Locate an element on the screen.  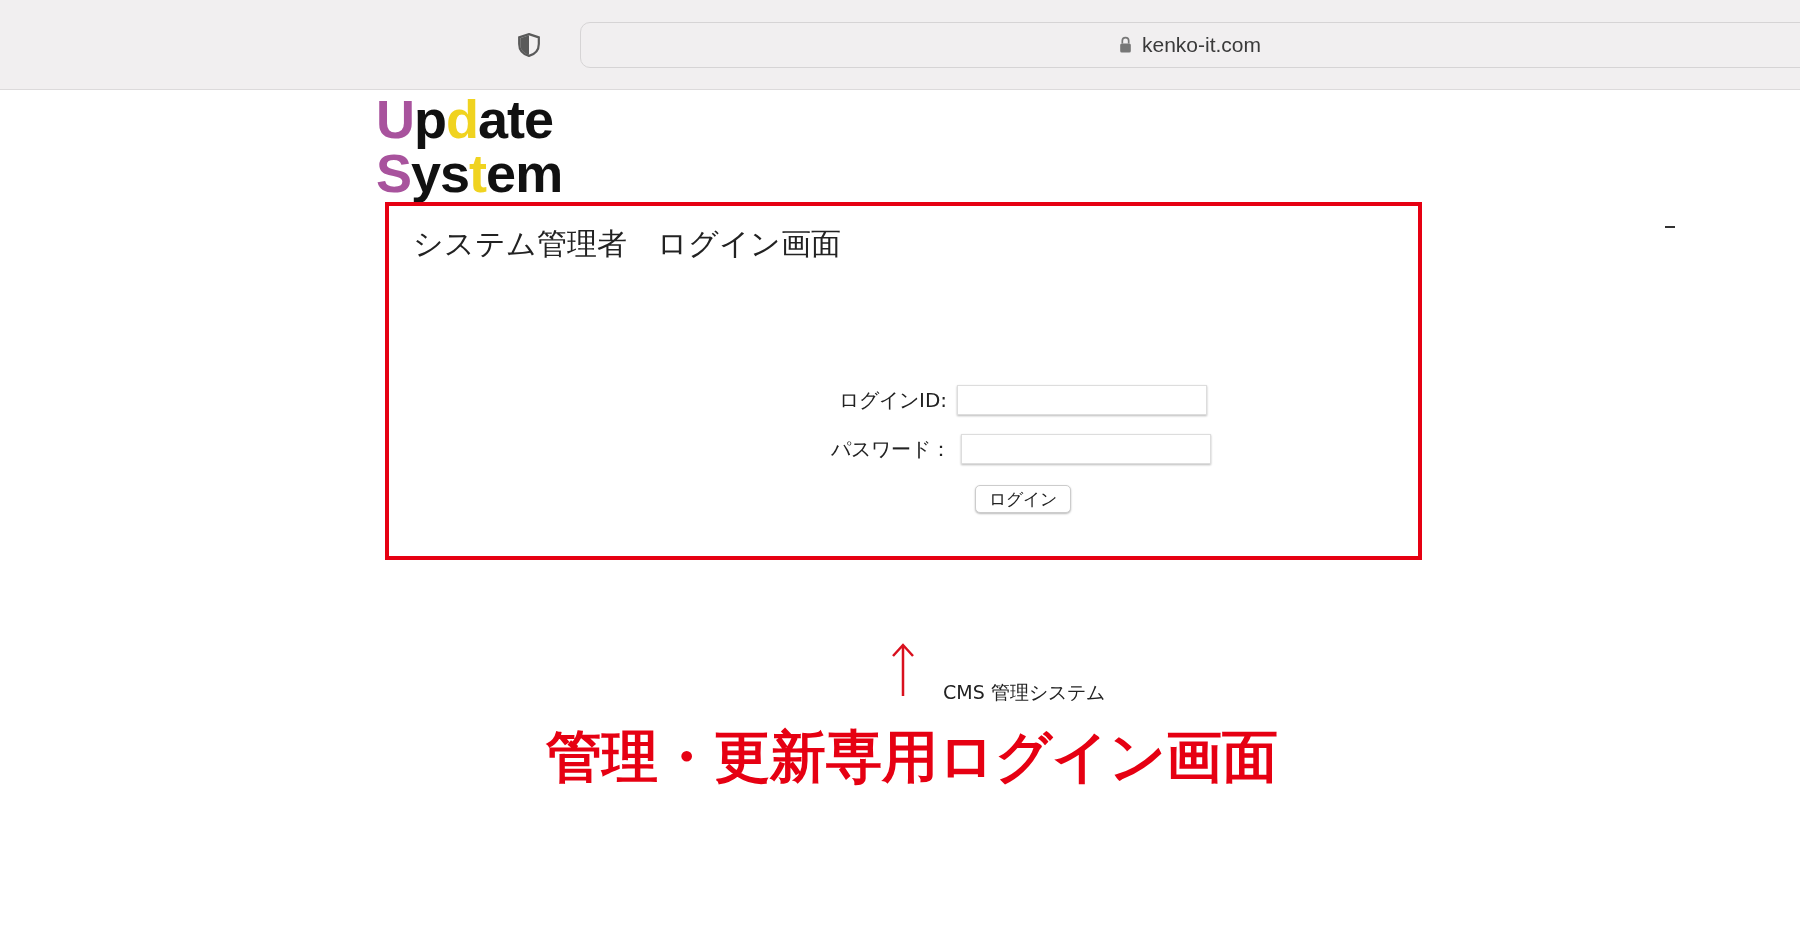
dash-mark is located at coordinates (1670, 227).